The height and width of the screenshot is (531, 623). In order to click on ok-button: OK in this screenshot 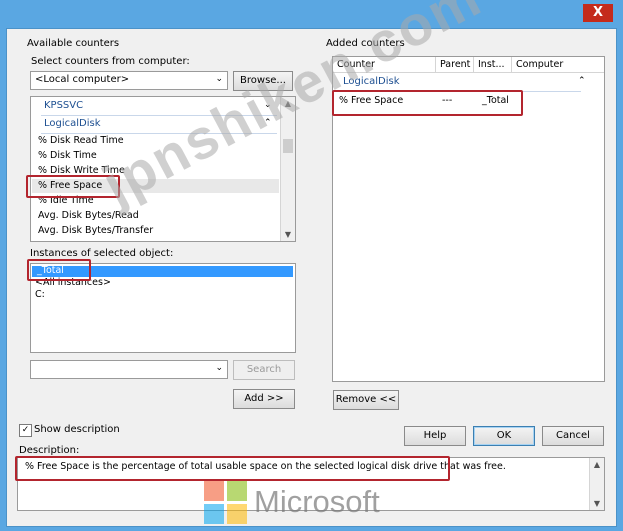, I will do `click(504, 436)`.